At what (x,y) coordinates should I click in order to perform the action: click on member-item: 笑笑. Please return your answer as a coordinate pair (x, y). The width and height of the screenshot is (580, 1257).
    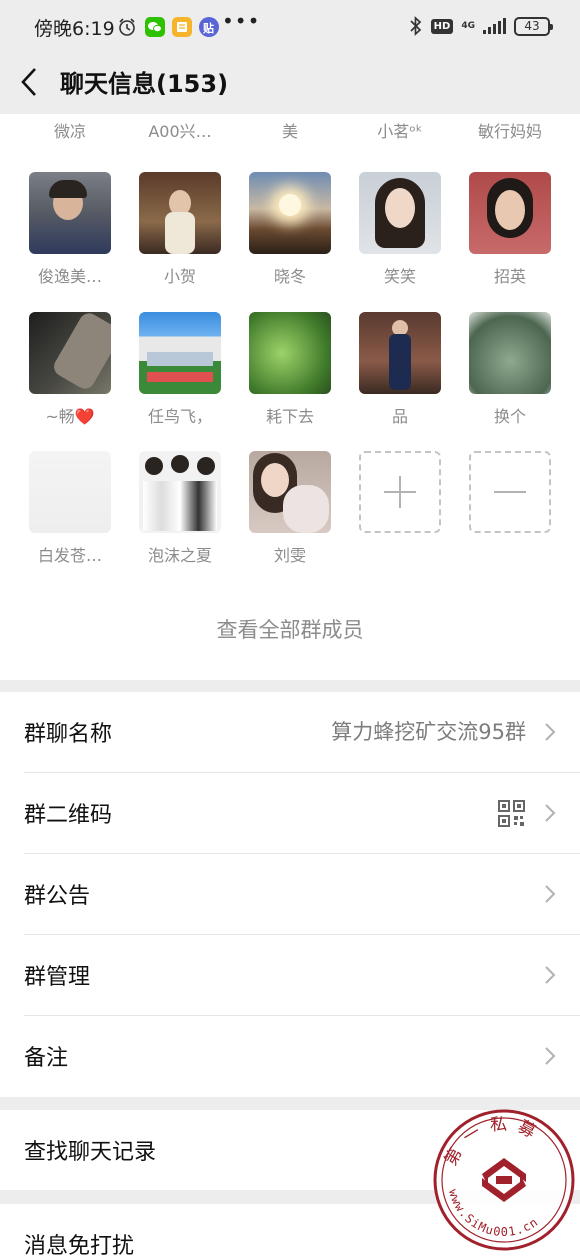
    Looking at the image, I should click on (400, 229).